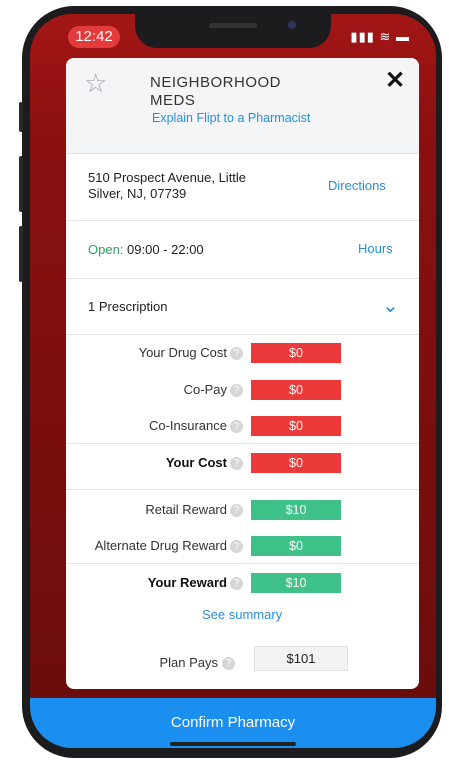 Image resolution: width=449 pixels, height=764 pixels. What do you see at coordinates (128, 306) in the screenshot?
I see `prescription-label: 1 Prescription` at bounding box center [128, 306].